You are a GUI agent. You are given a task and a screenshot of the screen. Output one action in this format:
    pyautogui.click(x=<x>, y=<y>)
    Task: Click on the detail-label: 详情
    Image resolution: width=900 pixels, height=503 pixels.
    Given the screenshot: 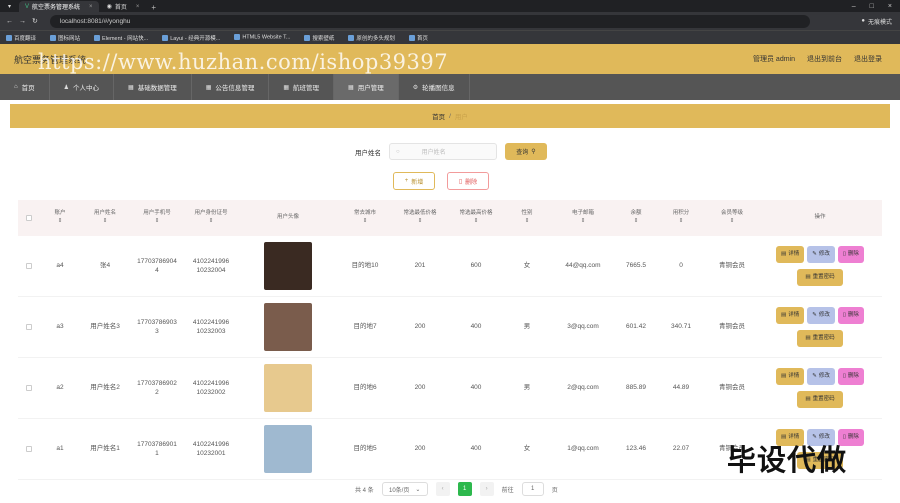 What is the action you would take?
    pyautogui.click(x=794, y=253)
    